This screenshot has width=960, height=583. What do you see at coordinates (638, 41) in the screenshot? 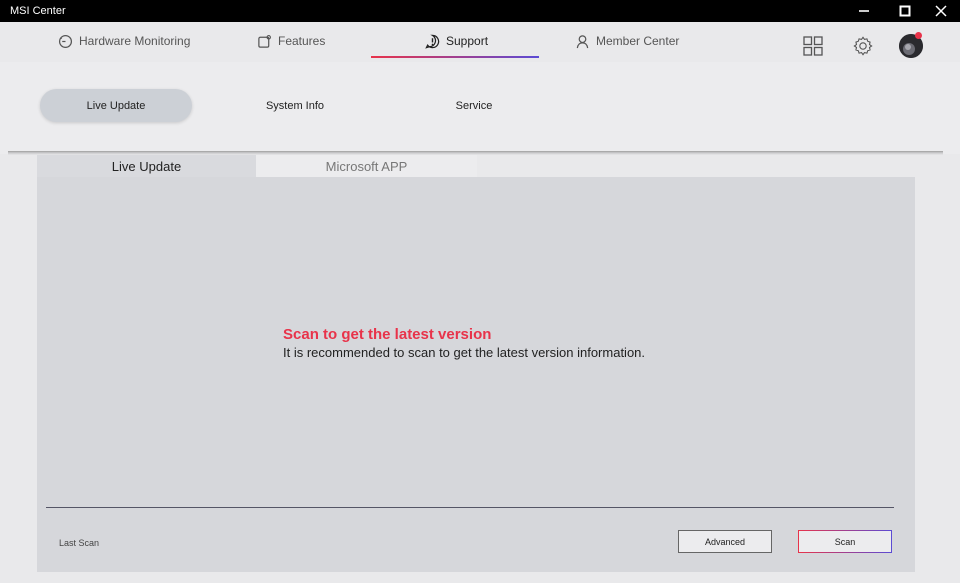
I see `tab-label: Member Center` at bounding box center [638, 41].